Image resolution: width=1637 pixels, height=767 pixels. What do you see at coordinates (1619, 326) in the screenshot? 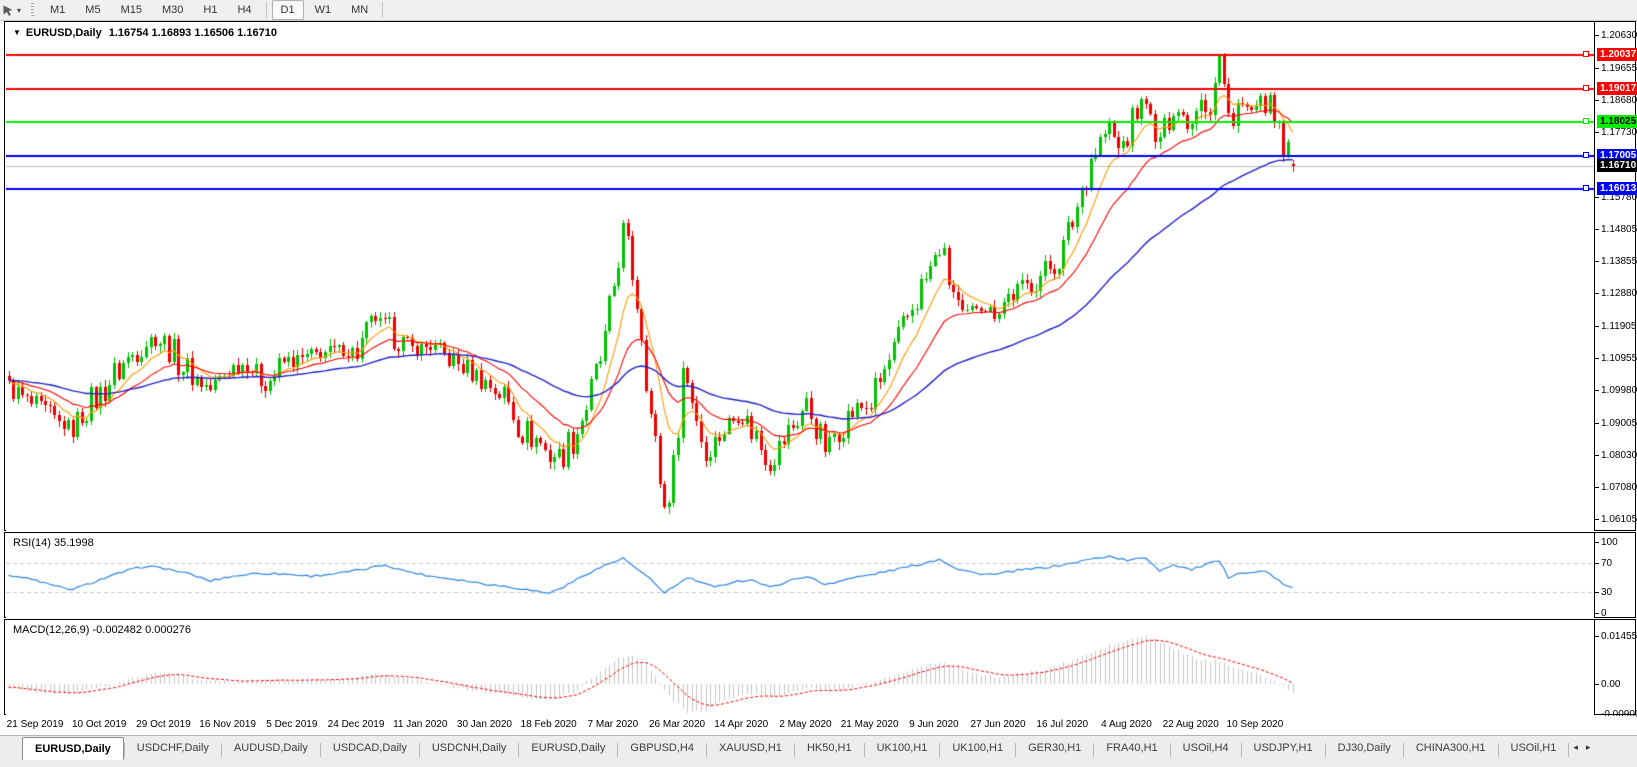
I see `price-axis-label: 1.11905` at bounding box center [1619, 326].